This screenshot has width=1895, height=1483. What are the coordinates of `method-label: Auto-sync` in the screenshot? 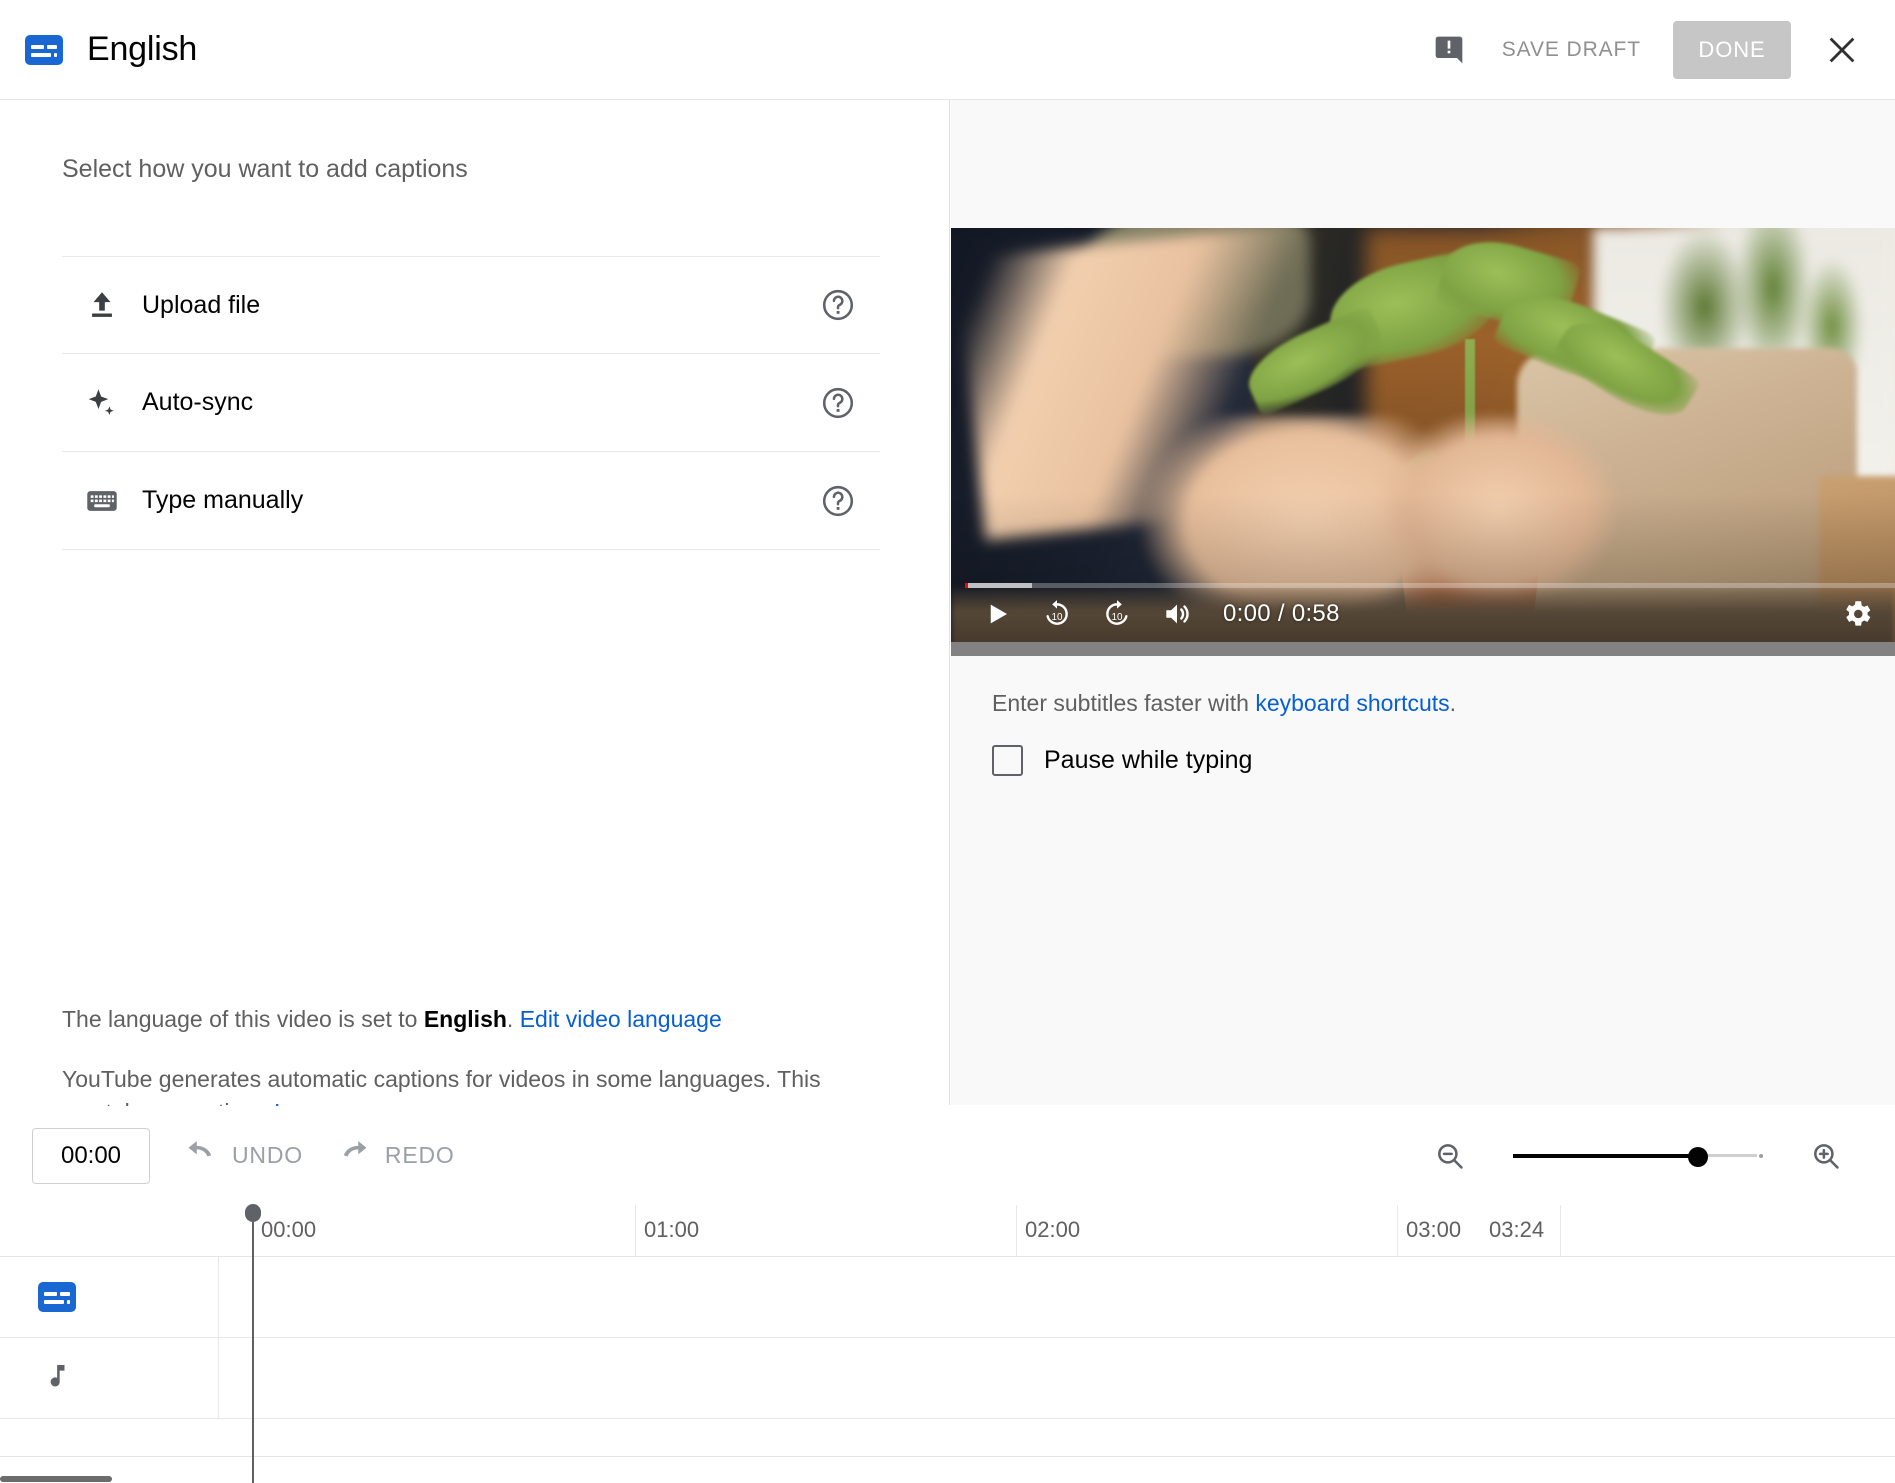 It's located at (198, 402).